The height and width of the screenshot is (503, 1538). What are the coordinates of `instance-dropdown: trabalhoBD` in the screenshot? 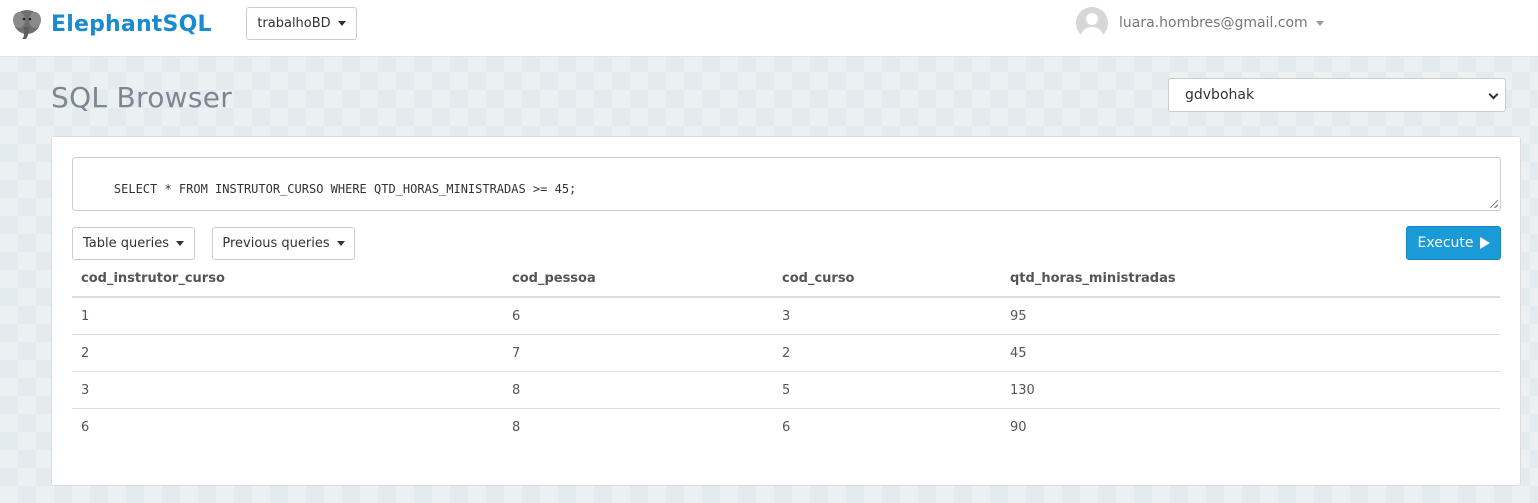 It's located at (301, 23).